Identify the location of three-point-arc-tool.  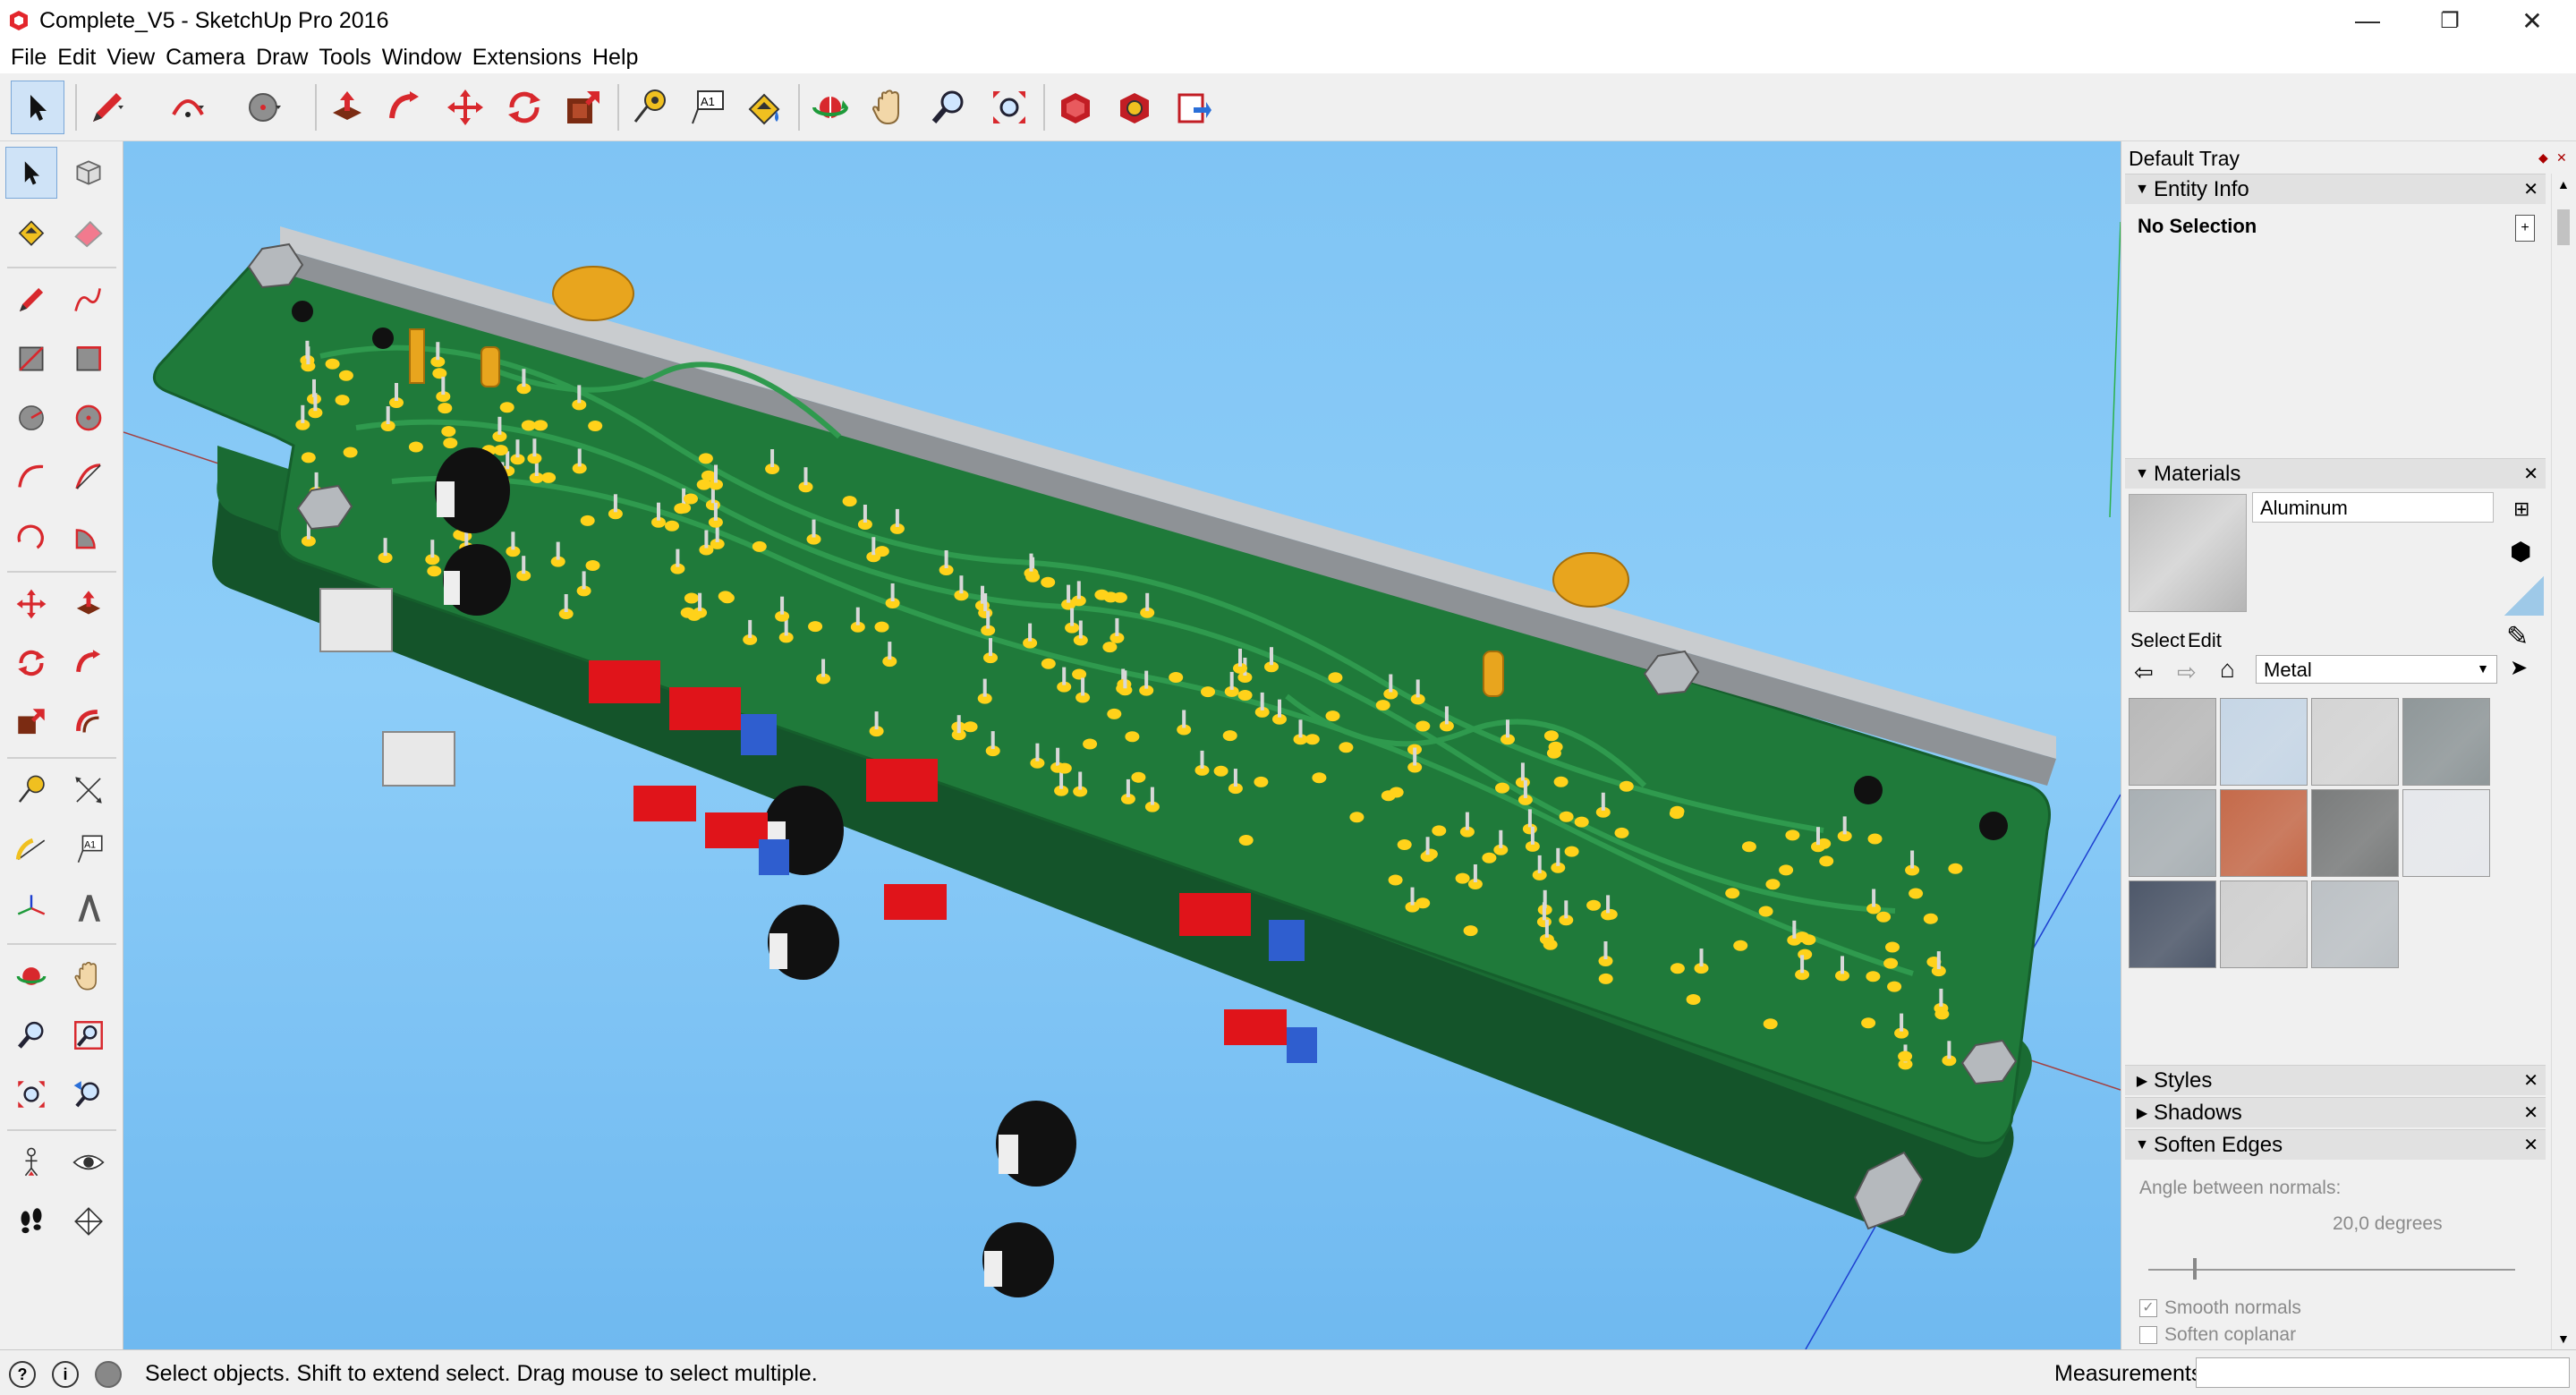
(31, 536).